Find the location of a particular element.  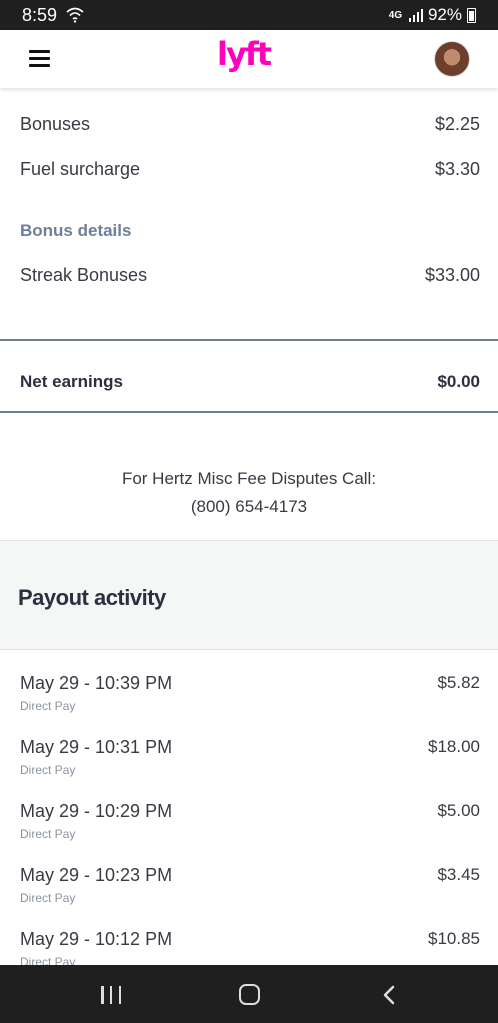

payout-item: May 29 - 10:39 PM $5.82 Direct Pay is located at coordinates (250, 703).